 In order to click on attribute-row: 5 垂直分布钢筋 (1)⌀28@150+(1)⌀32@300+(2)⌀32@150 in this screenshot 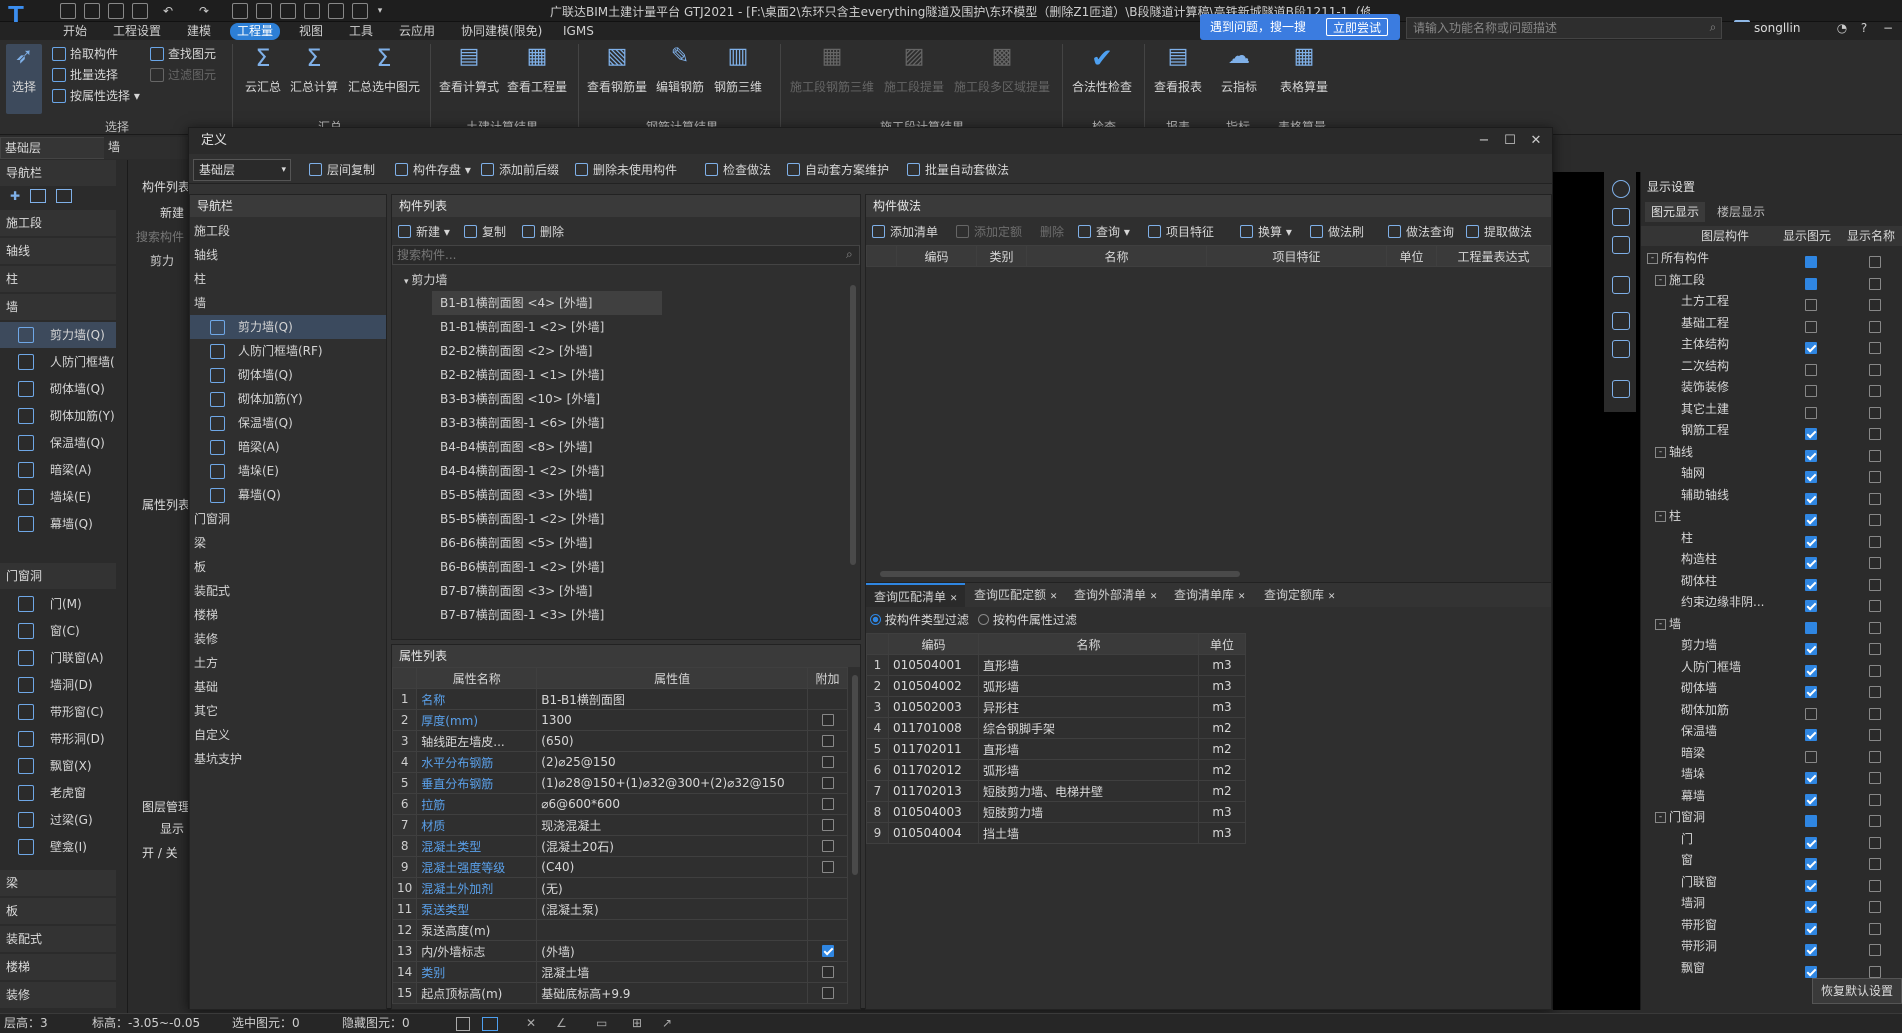, I will do `click(619, 783)`.